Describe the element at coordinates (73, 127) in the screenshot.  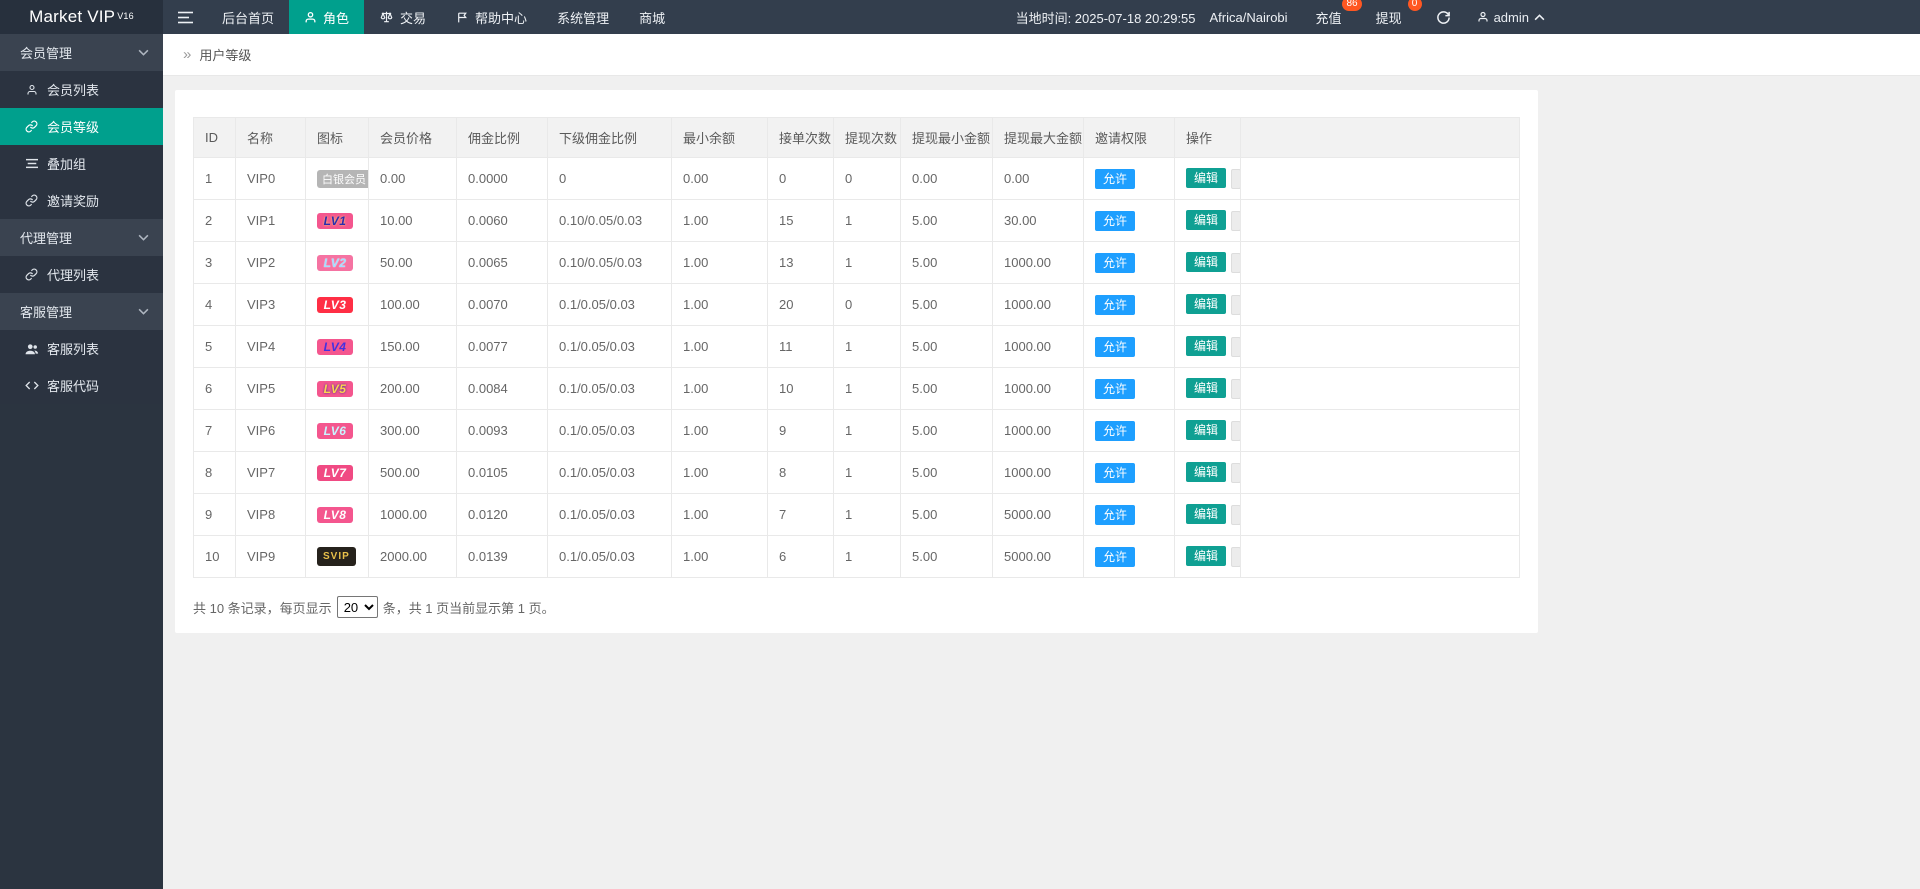
I see `sidebar-item-label: 会员等级` at that location.